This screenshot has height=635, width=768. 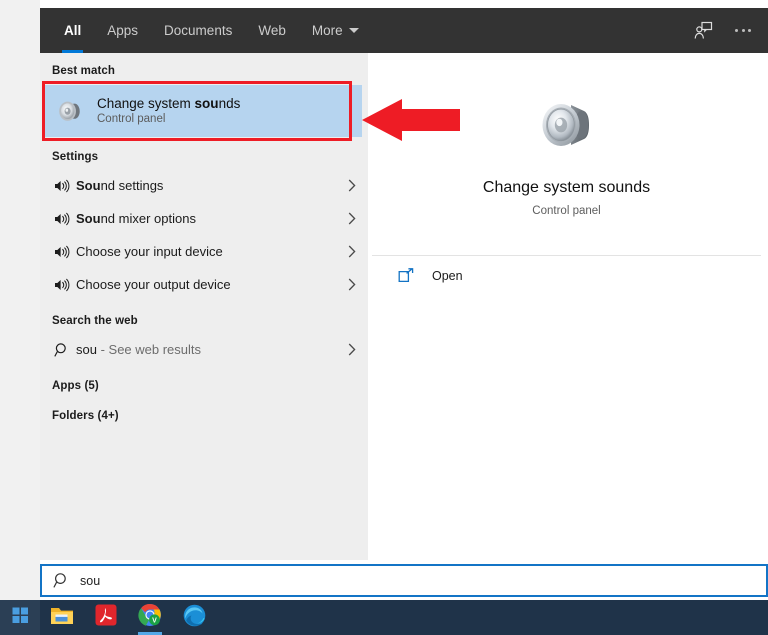 I want to click on speaker-large-icon, so click(x=567, y=125).